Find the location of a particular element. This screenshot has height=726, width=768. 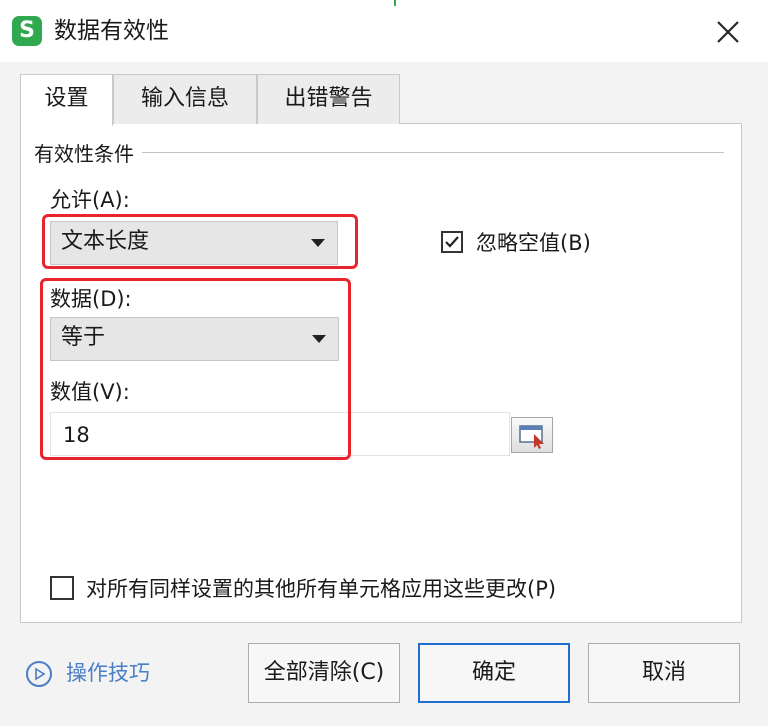

play-circle-icon is located at coordinates (39, 674).